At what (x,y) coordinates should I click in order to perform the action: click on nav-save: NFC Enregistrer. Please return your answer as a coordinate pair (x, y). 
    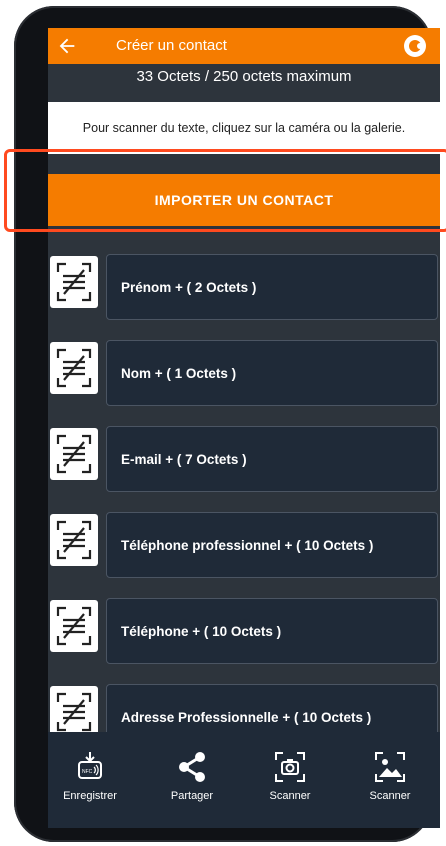
    Looking at the image, I should click on (90, 776).